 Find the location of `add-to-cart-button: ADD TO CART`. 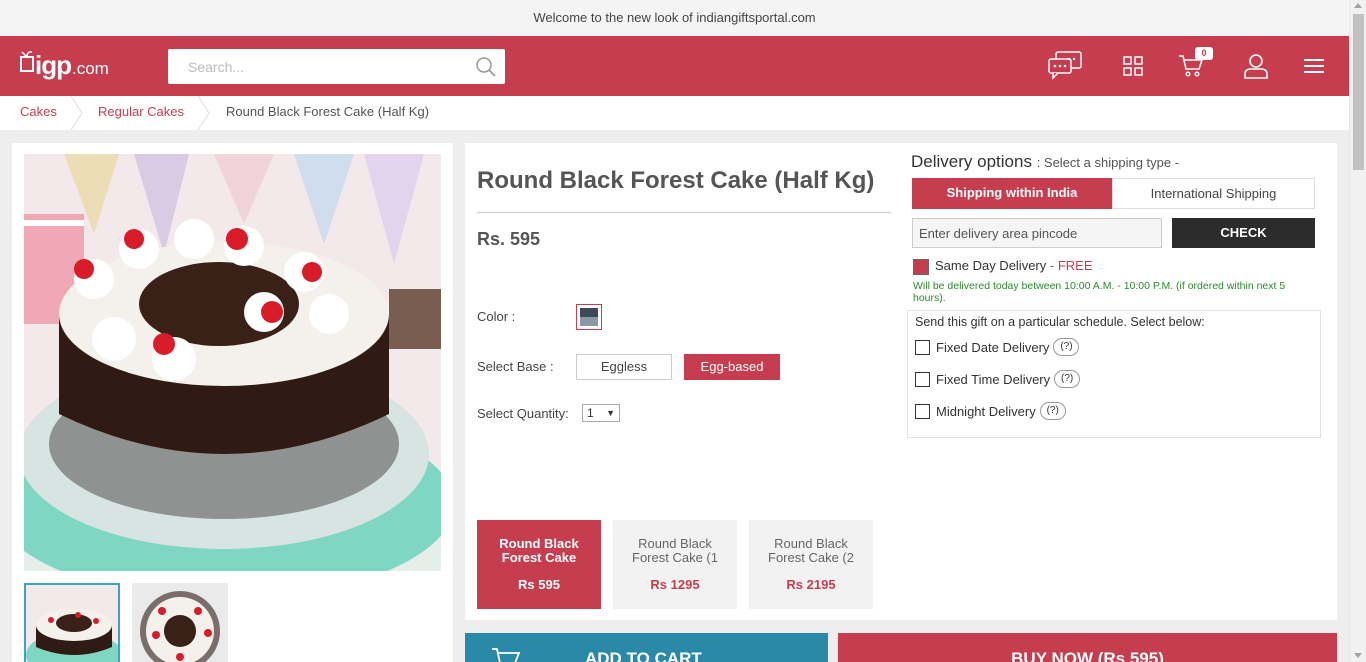

add-to-cart-button: ADD TO CART is located at coordinates (646, 647).